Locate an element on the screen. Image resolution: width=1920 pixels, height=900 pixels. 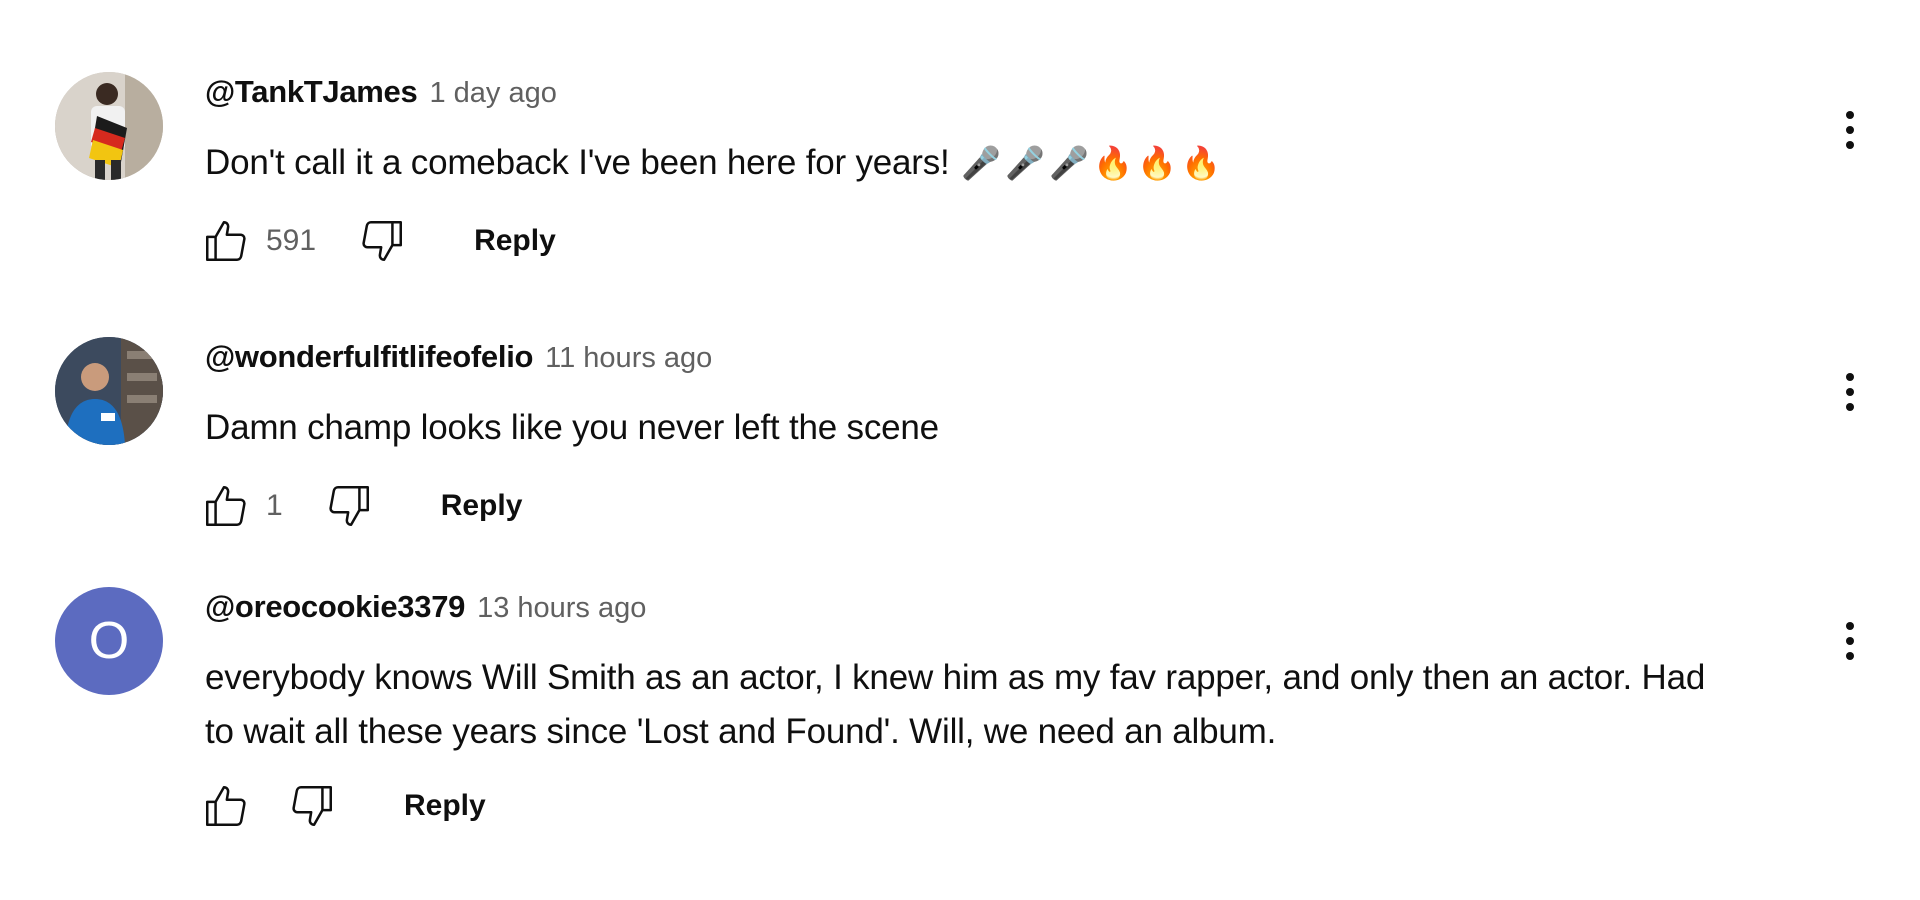
comment-timestamp: 13 hours ago is located at coordinates (561, 608).